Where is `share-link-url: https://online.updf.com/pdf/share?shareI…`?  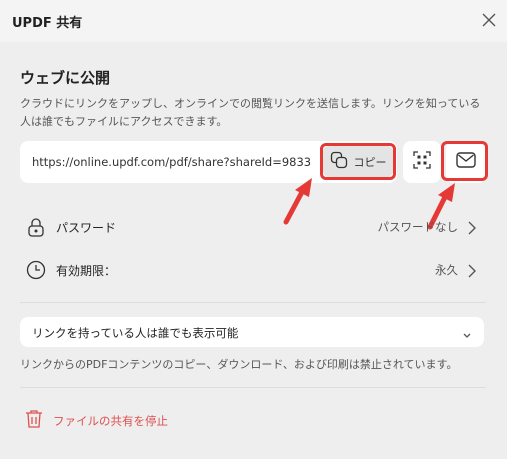 share-link-url: https://online.updf.com/pdf/share?shareI… is located at coordinates (172, 162).